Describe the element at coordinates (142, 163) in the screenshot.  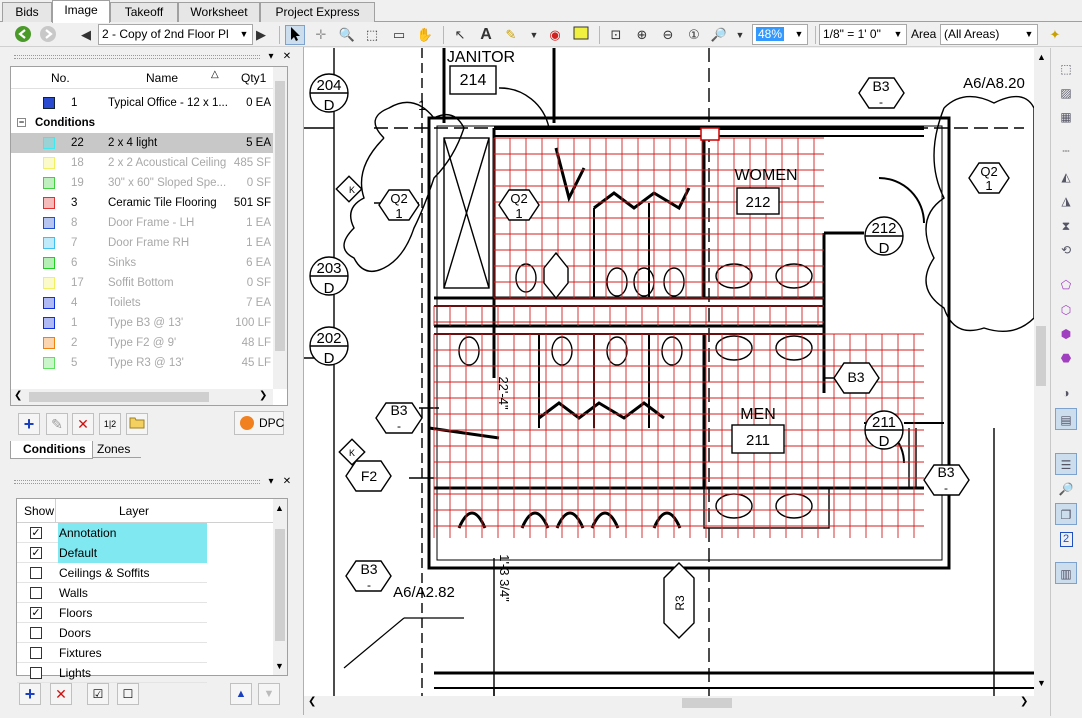
I see `condition-row: 18 2 x 2 Acoustical Ceiling 485 SF` at that location.